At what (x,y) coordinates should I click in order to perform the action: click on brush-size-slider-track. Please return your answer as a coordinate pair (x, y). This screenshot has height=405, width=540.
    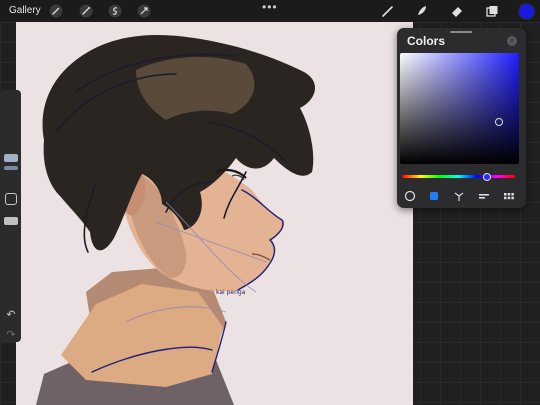
    Looking at the image, I should click on (11, 168).